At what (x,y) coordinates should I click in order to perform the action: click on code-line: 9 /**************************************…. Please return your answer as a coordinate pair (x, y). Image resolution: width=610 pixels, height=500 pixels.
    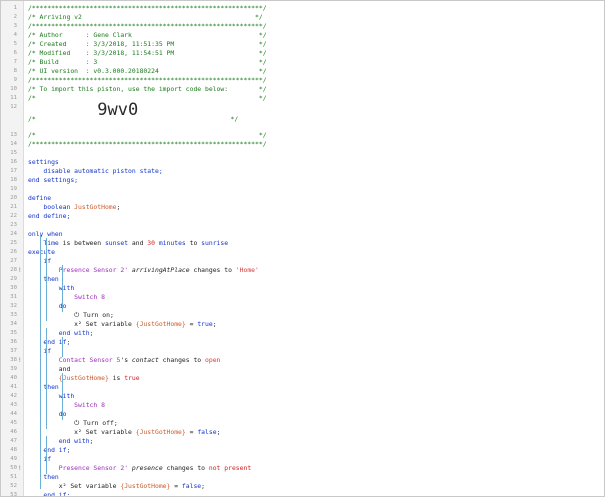
    Looking at the image, I should click on (302, 80).